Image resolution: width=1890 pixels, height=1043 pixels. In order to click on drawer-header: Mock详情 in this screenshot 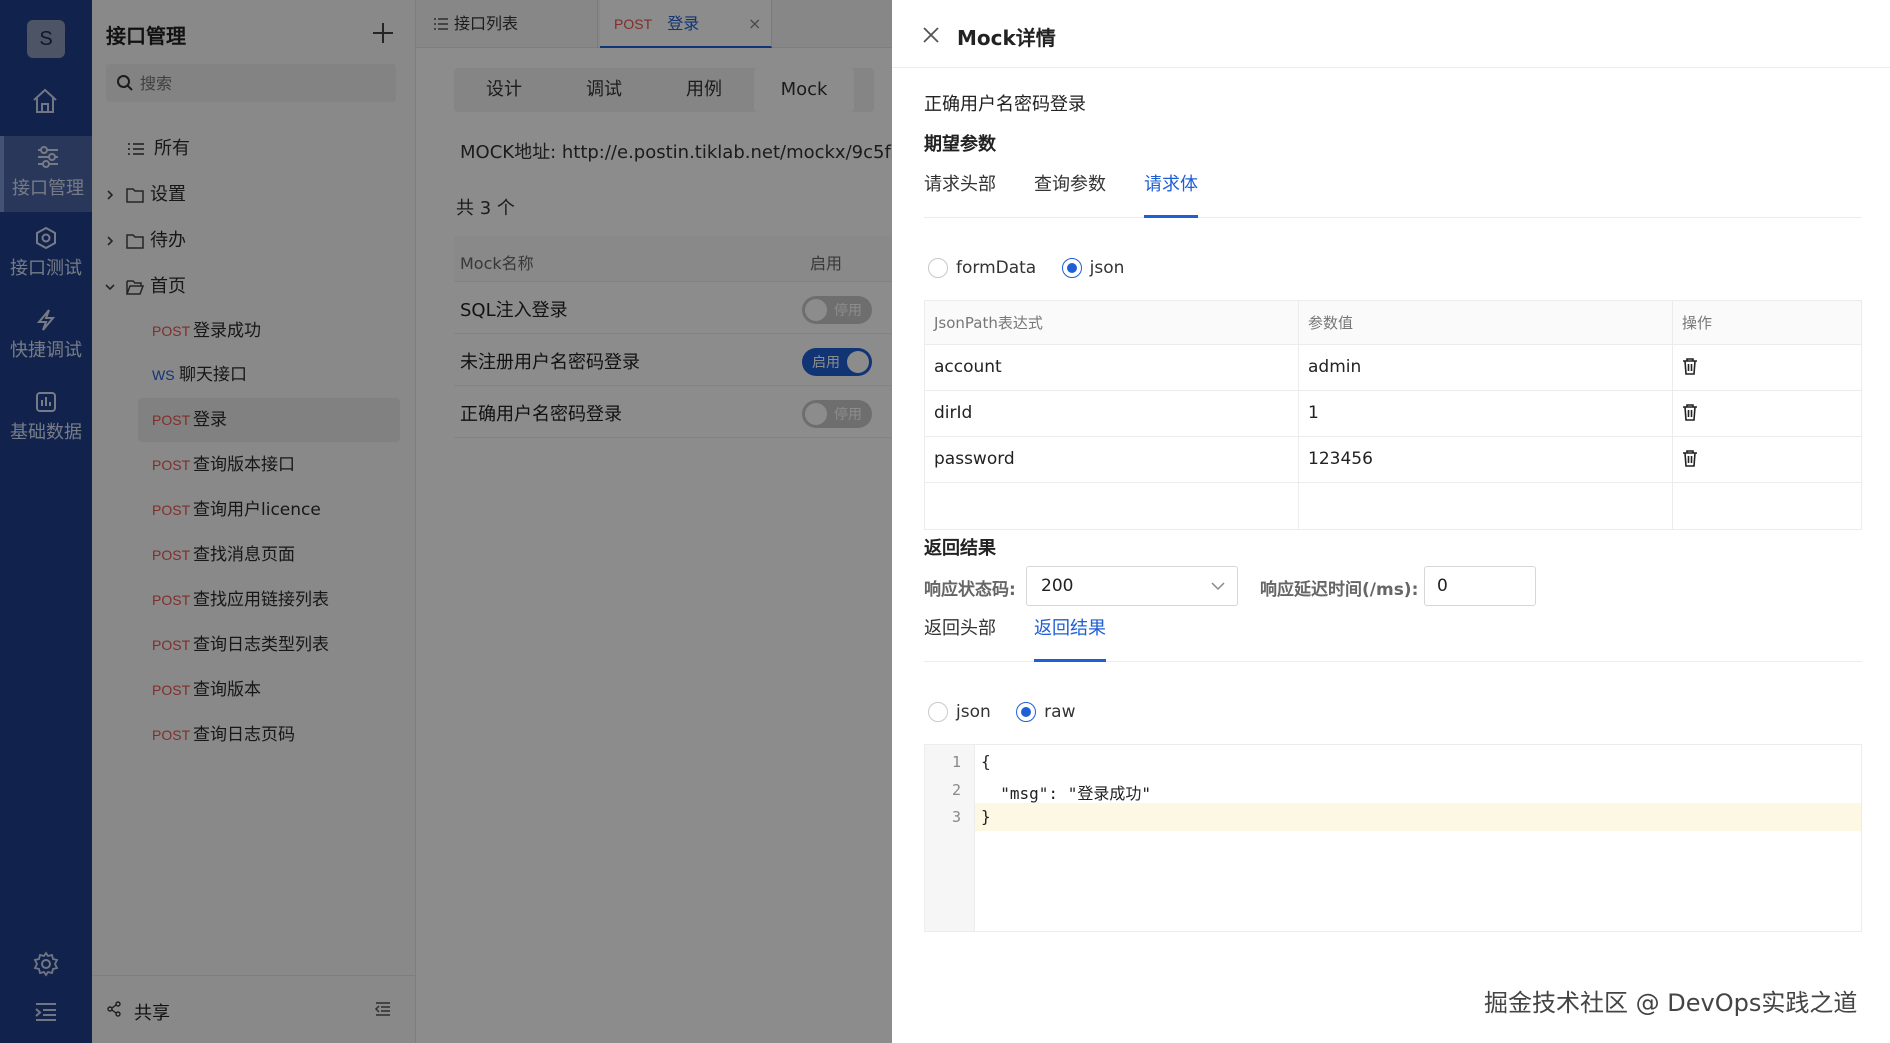, I will do `click(1391, 34)`.